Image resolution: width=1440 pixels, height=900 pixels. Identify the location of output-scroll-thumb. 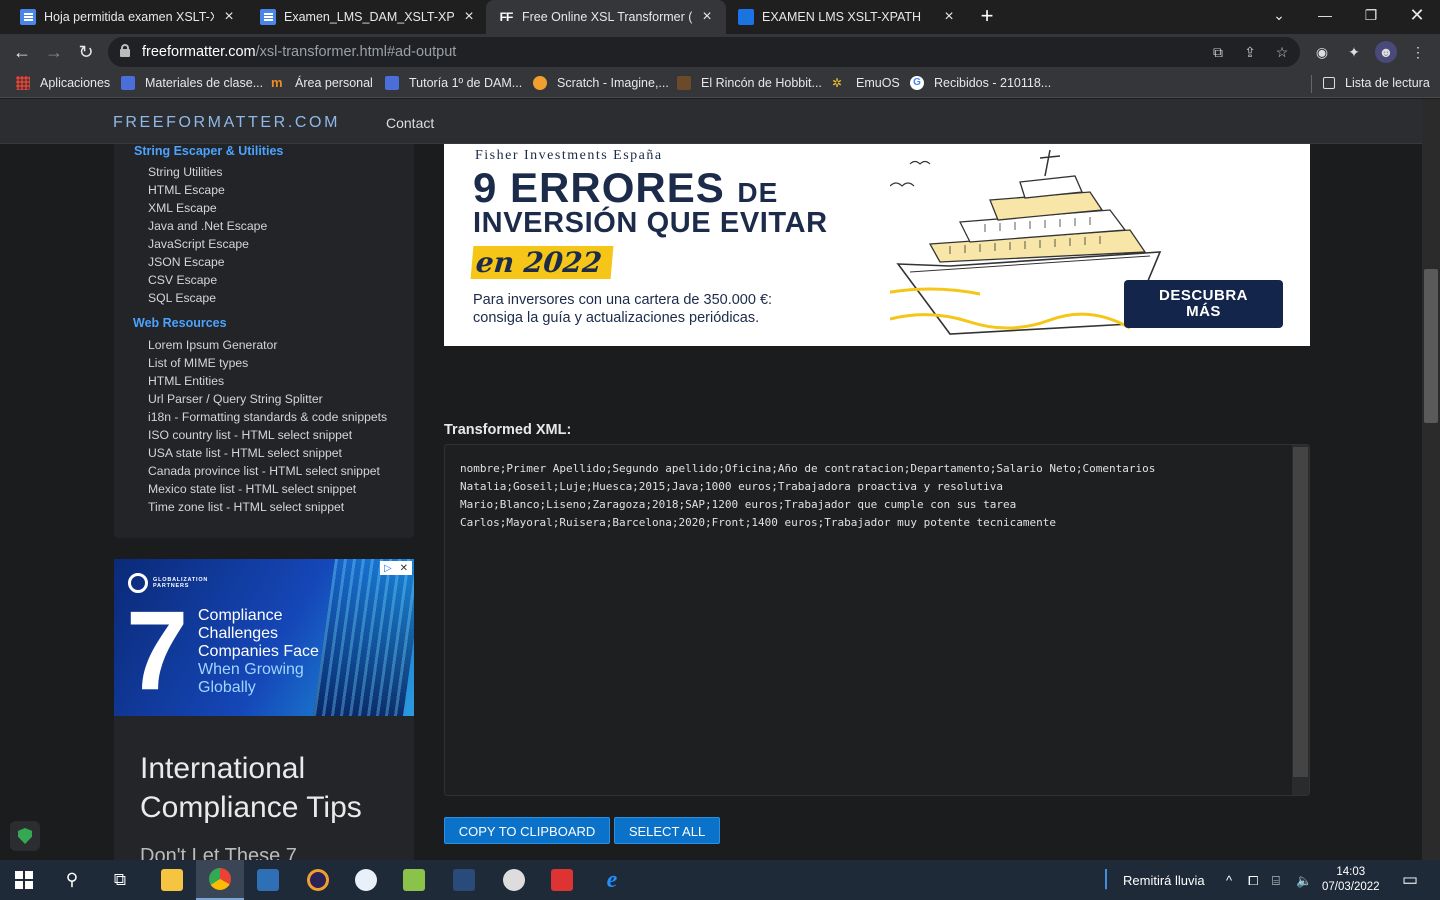
(1300, 612).